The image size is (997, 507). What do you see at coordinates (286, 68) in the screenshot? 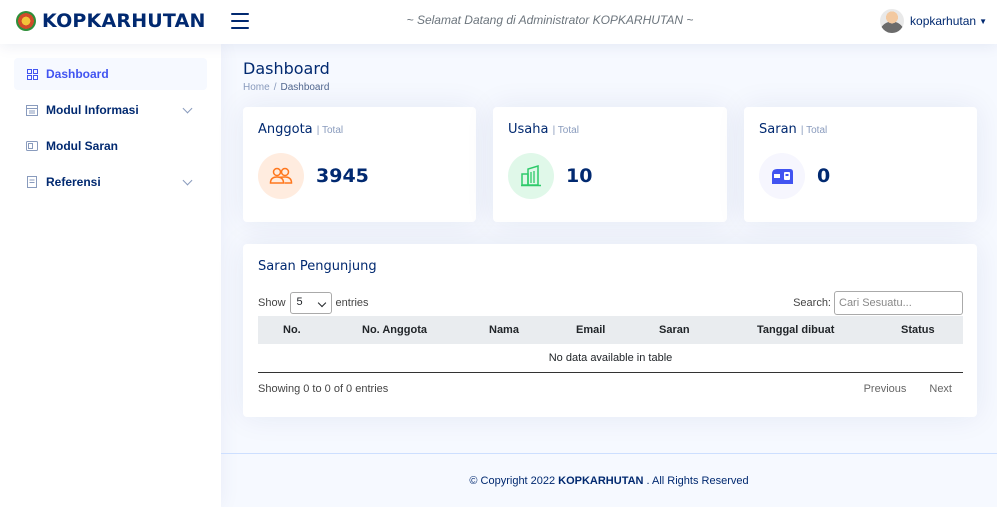
I see `page-title: Dashboard` at bounding box center [286, 68].